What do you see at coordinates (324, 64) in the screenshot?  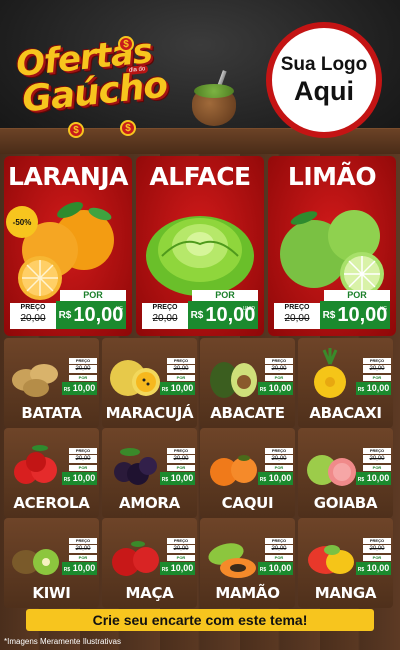 I see `logo-line1: Sua Logo` at bounding box center [324, 64].